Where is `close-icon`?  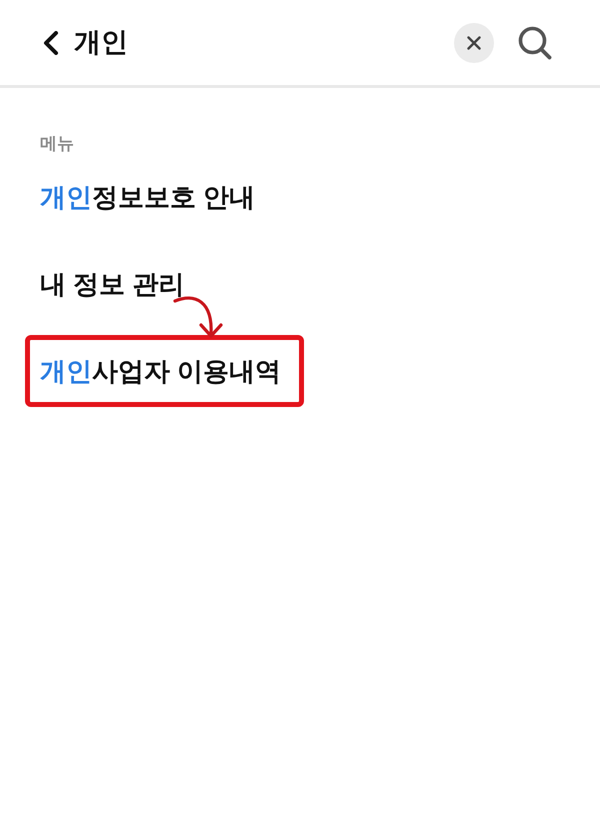
close-icon is located at coordinates (474, 43).